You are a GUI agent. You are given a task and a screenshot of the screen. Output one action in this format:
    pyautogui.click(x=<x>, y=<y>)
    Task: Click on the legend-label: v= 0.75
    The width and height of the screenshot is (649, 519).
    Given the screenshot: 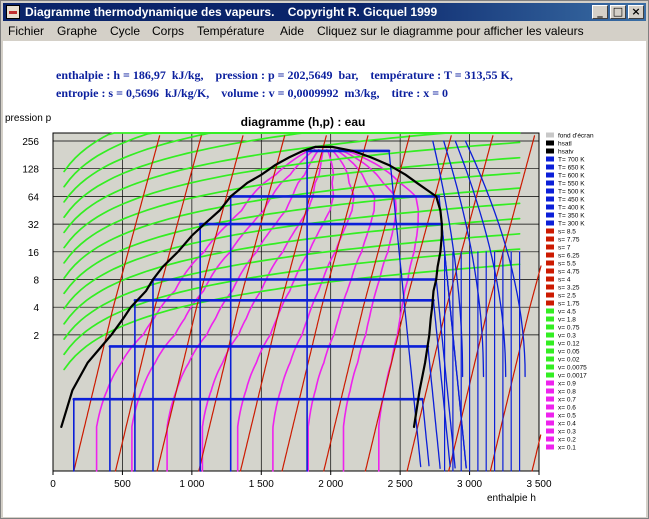 What is the action you would take?
    pyautogui.click(x=569, y=328)
    